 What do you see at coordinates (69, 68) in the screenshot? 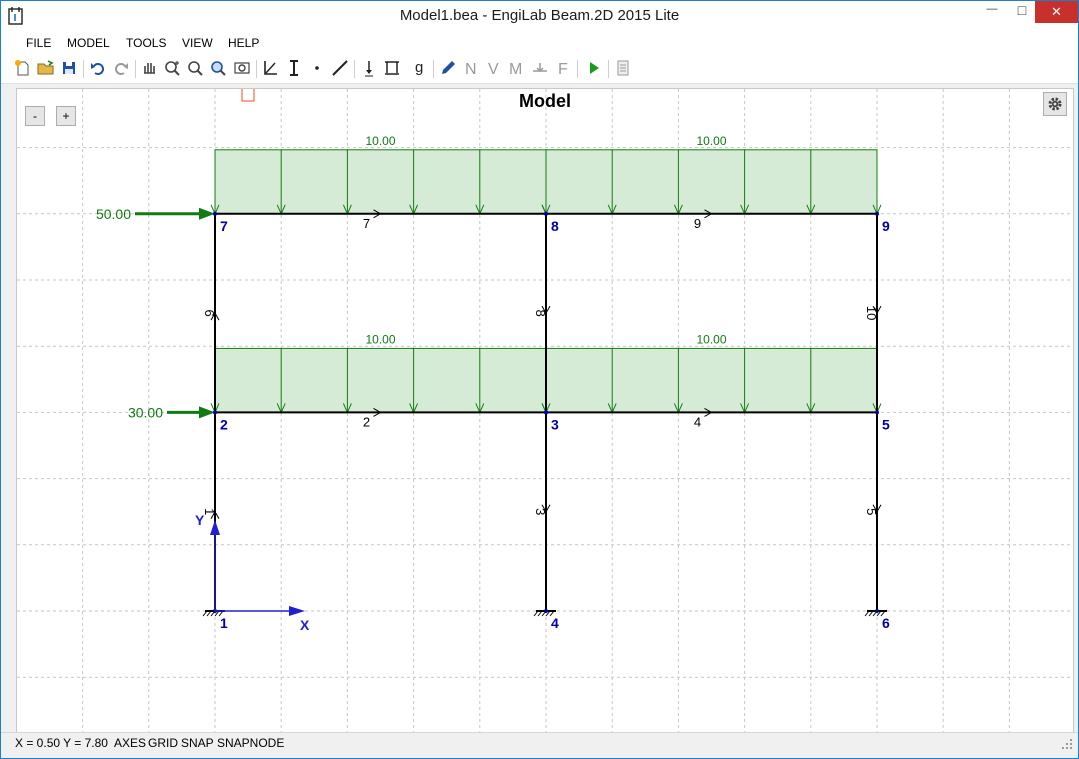
I see `save-icon` at bounding box center [69, 68].